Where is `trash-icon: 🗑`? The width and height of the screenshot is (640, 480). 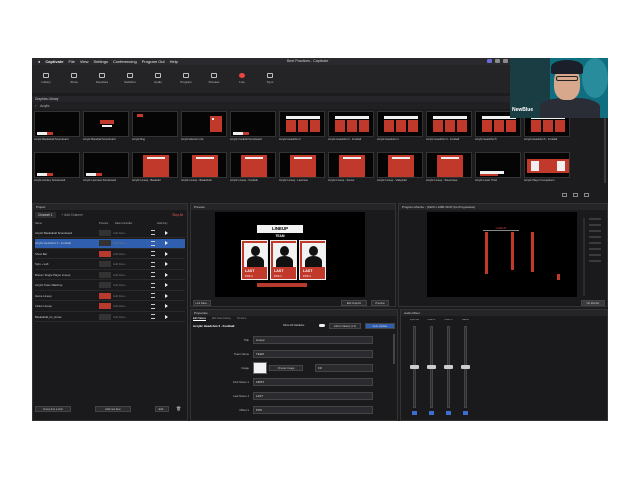 trash-icon: 🗑 is located at coordinates (178, 408).